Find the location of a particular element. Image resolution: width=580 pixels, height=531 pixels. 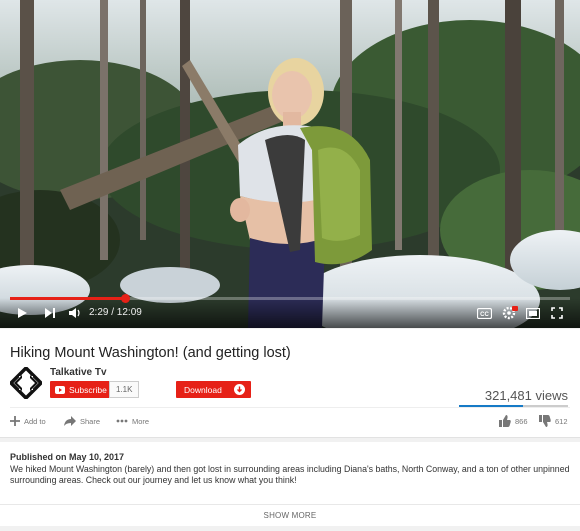

progress-played is located at coordinates (67, 298).